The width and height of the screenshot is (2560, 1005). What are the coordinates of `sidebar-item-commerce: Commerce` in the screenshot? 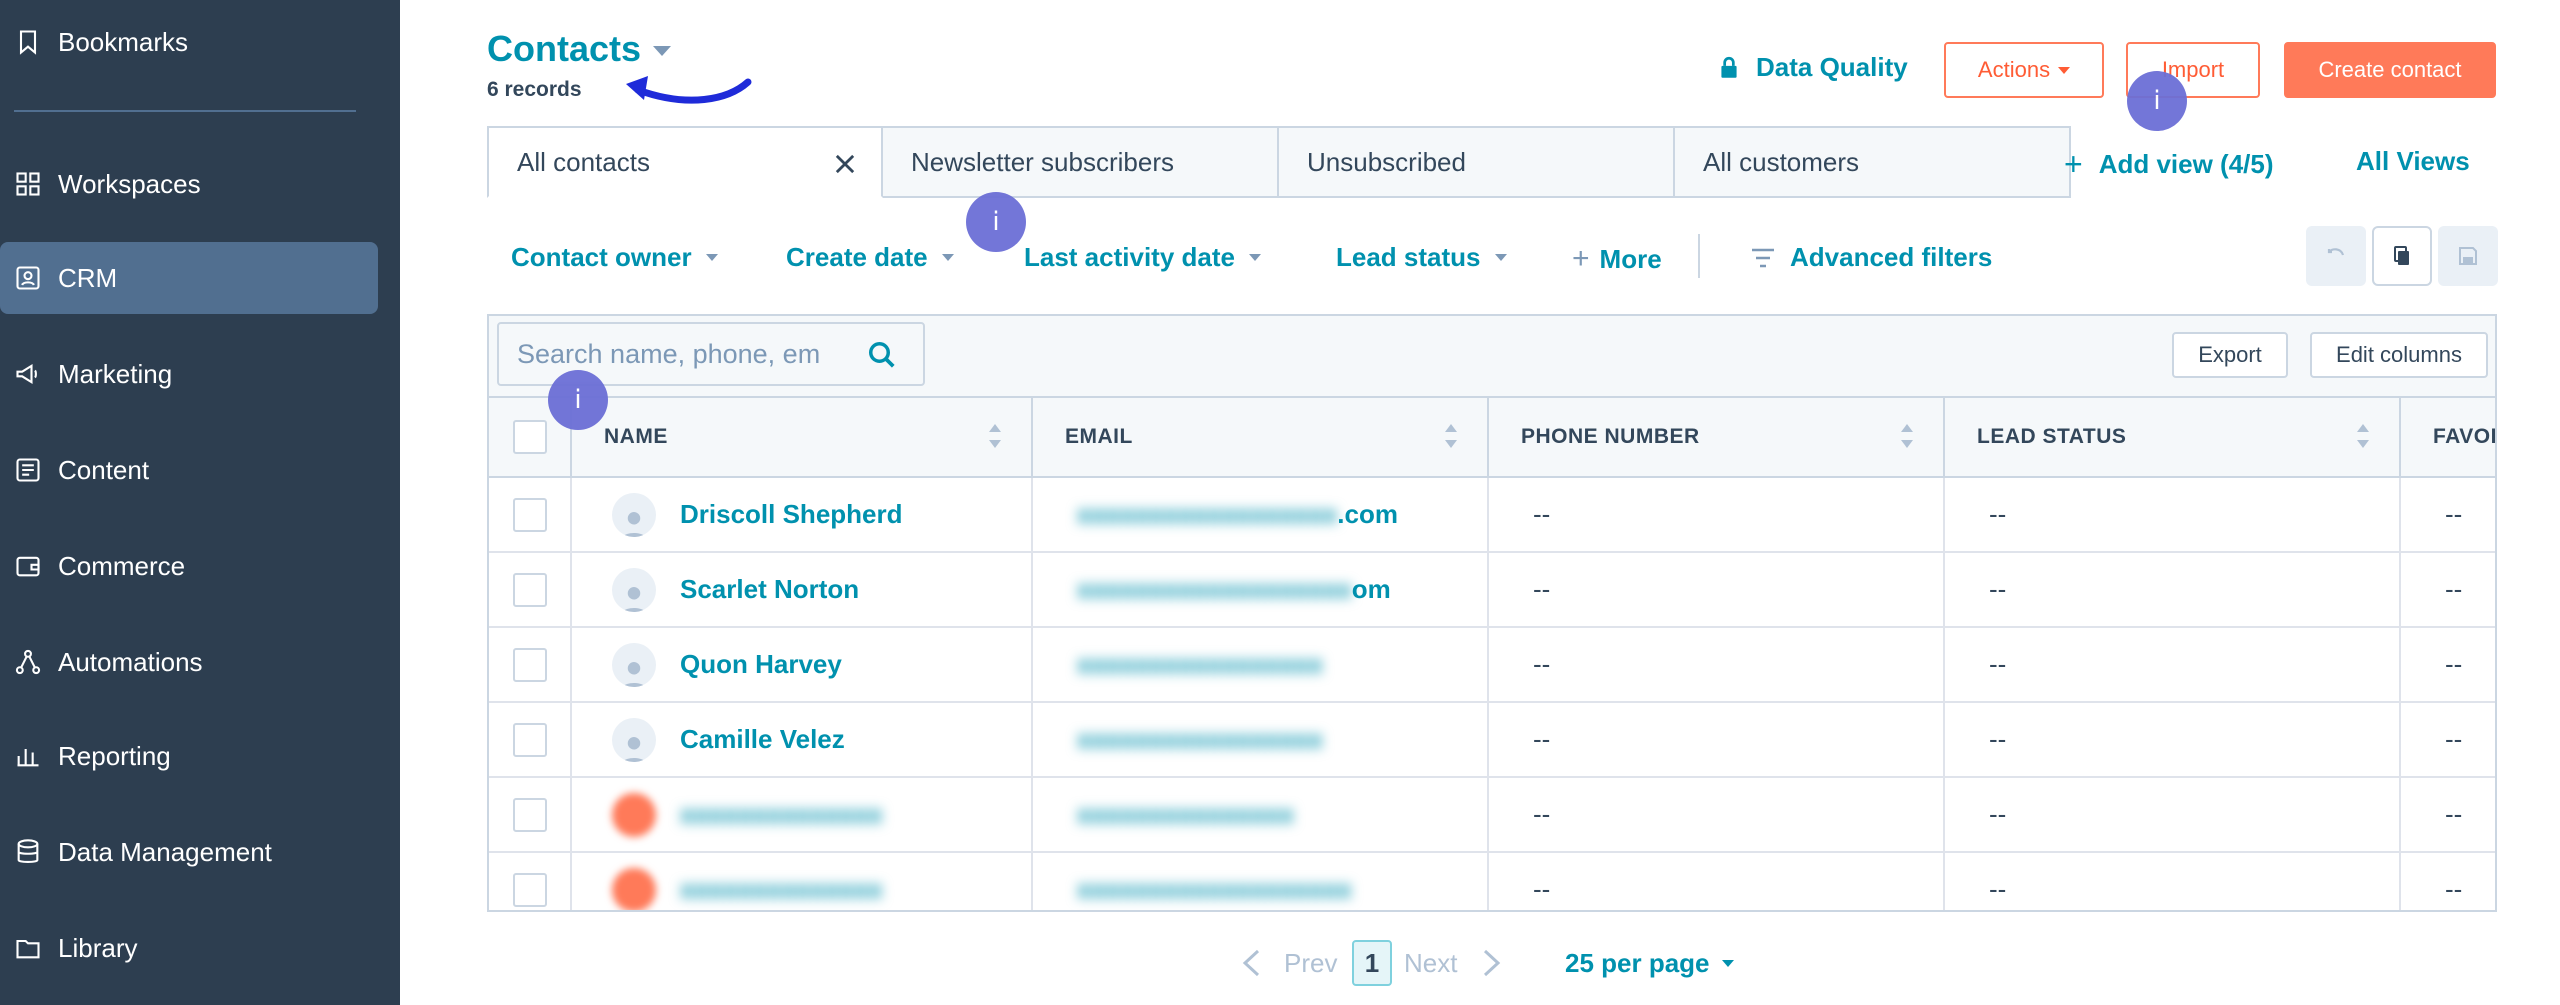 It's located at (189, 566).